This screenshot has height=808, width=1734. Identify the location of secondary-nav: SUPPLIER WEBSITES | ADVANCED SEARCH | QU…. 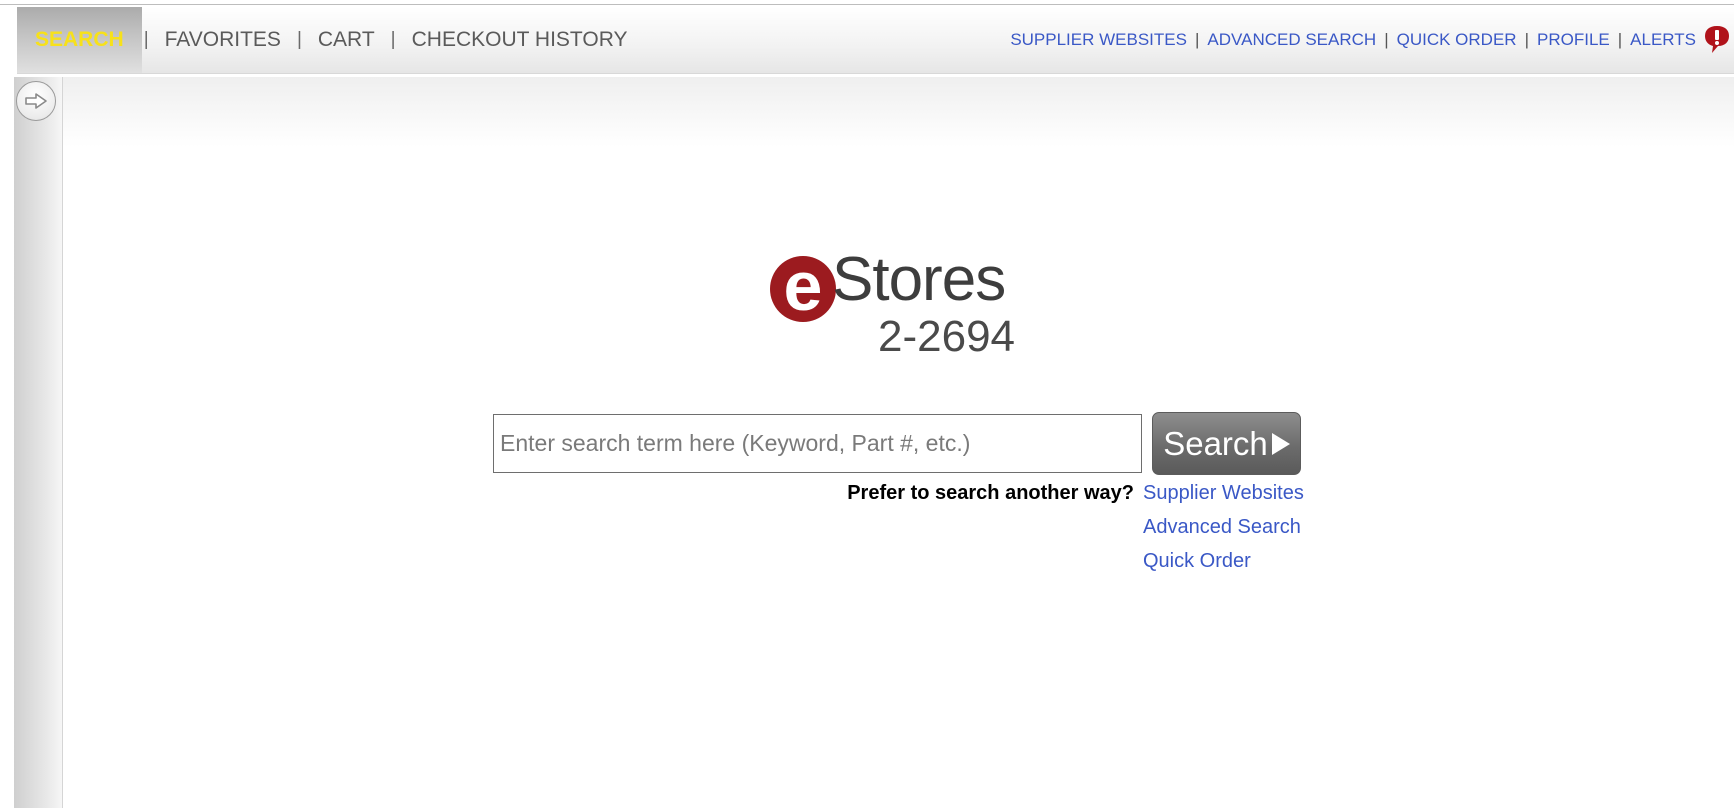
(1372, 40).